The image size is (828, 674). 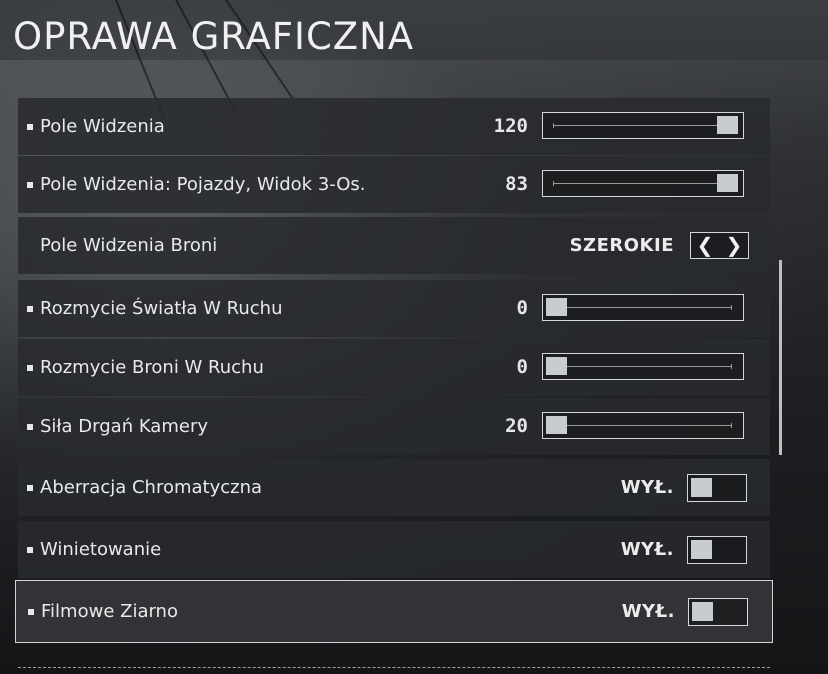 I want to click on scrollbar, so click(x=780, y=357).